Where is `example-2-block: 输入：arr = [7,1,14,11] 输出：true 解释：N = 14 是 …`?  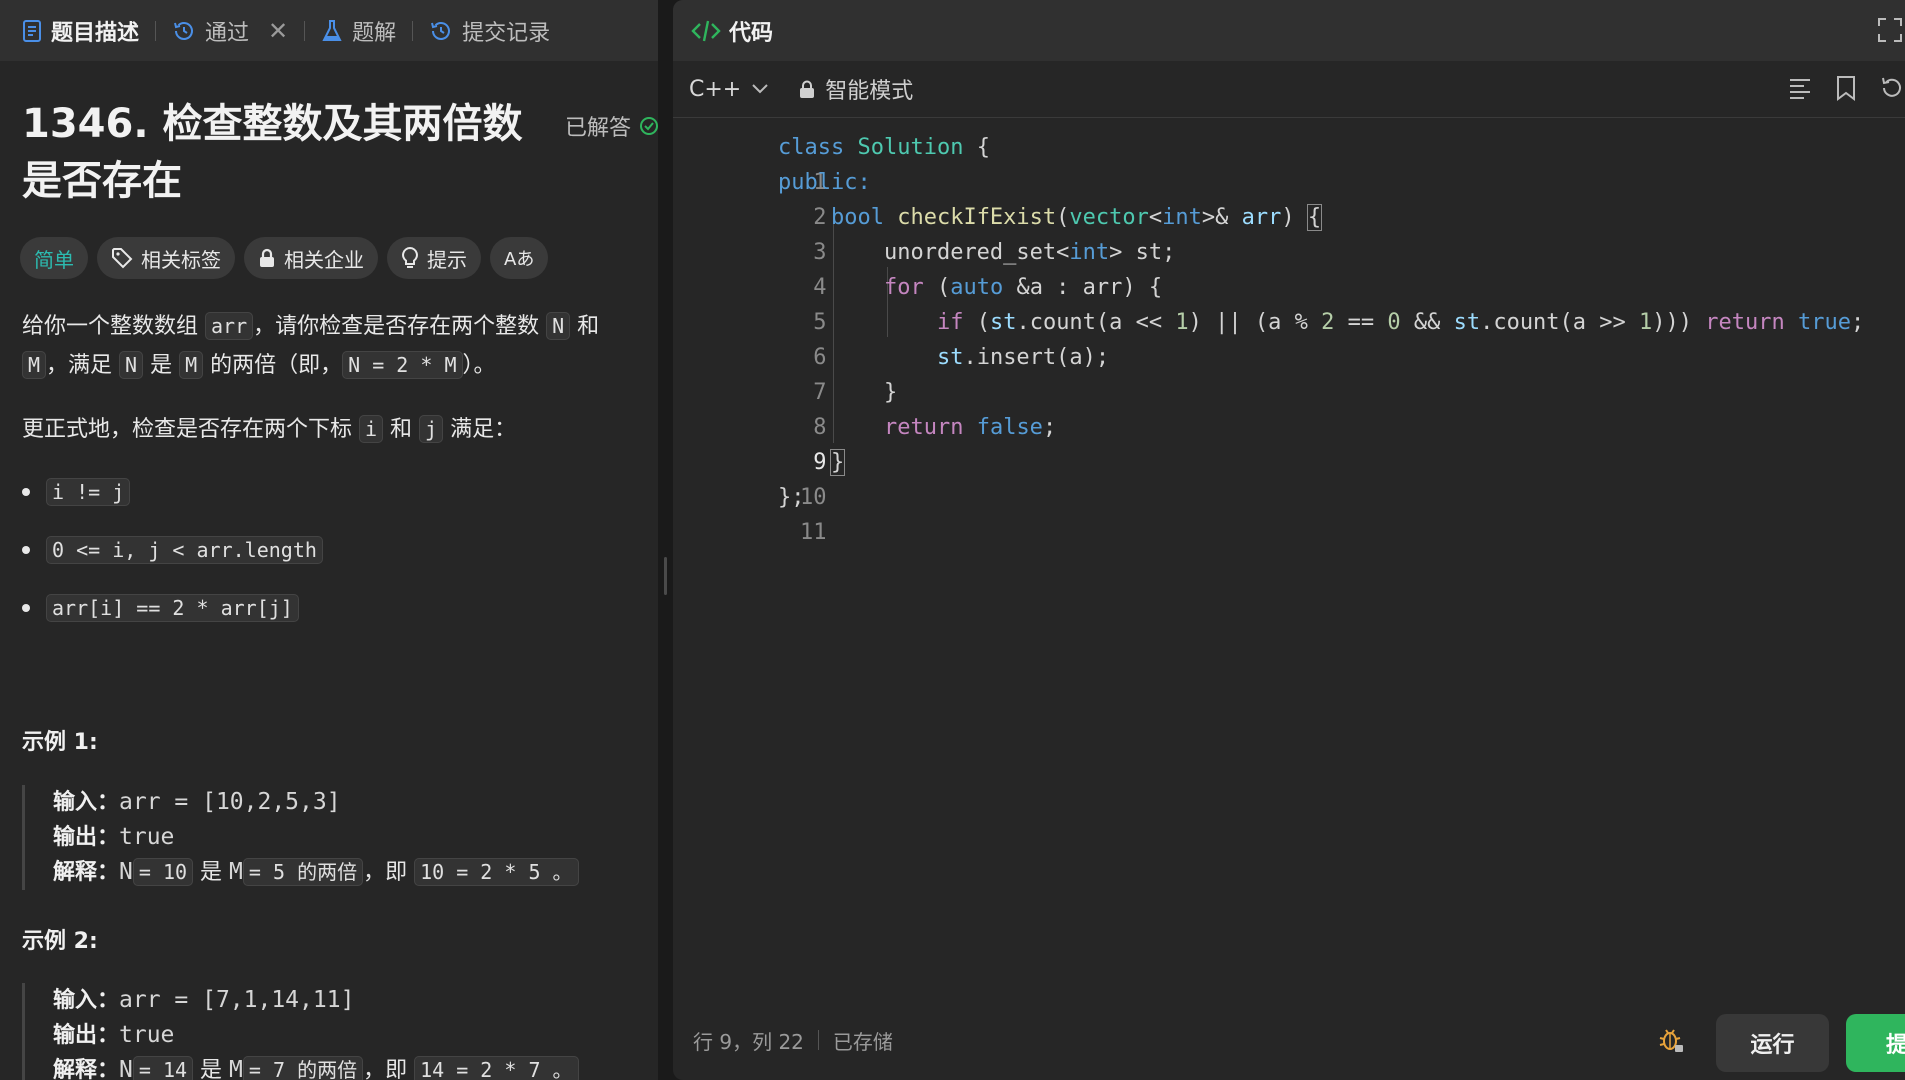
example-2-block: 输入：arr = [7,1,14,11] 输出：true 解释：N = 14 是 … is located at coordinates (340, 1031).